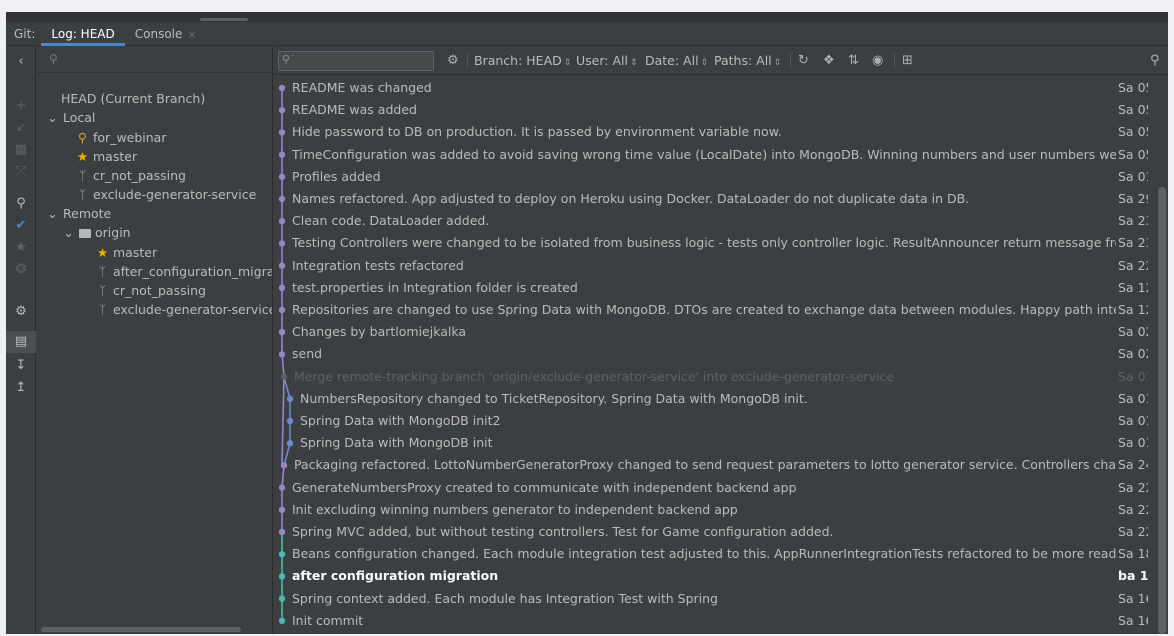  What do you see at coordinates (747, 61) in the screenshot?
I see `paths-filter: Paths: All ⇕` at bounding box center [747, 61].